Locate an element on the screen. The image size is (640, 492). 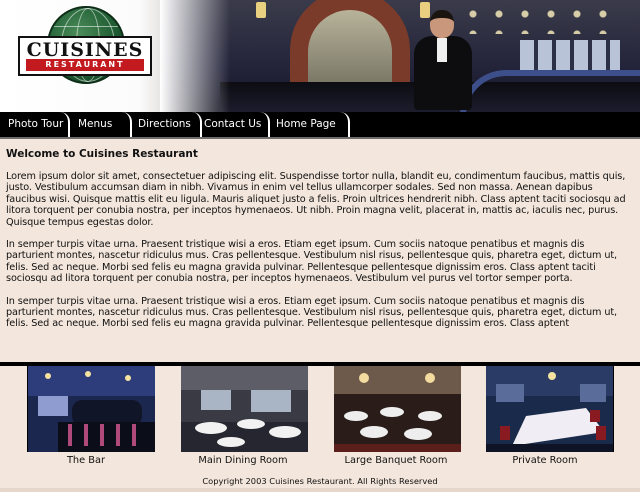
nav-contact-us: Contact Us is located at coordinates (233, 124).